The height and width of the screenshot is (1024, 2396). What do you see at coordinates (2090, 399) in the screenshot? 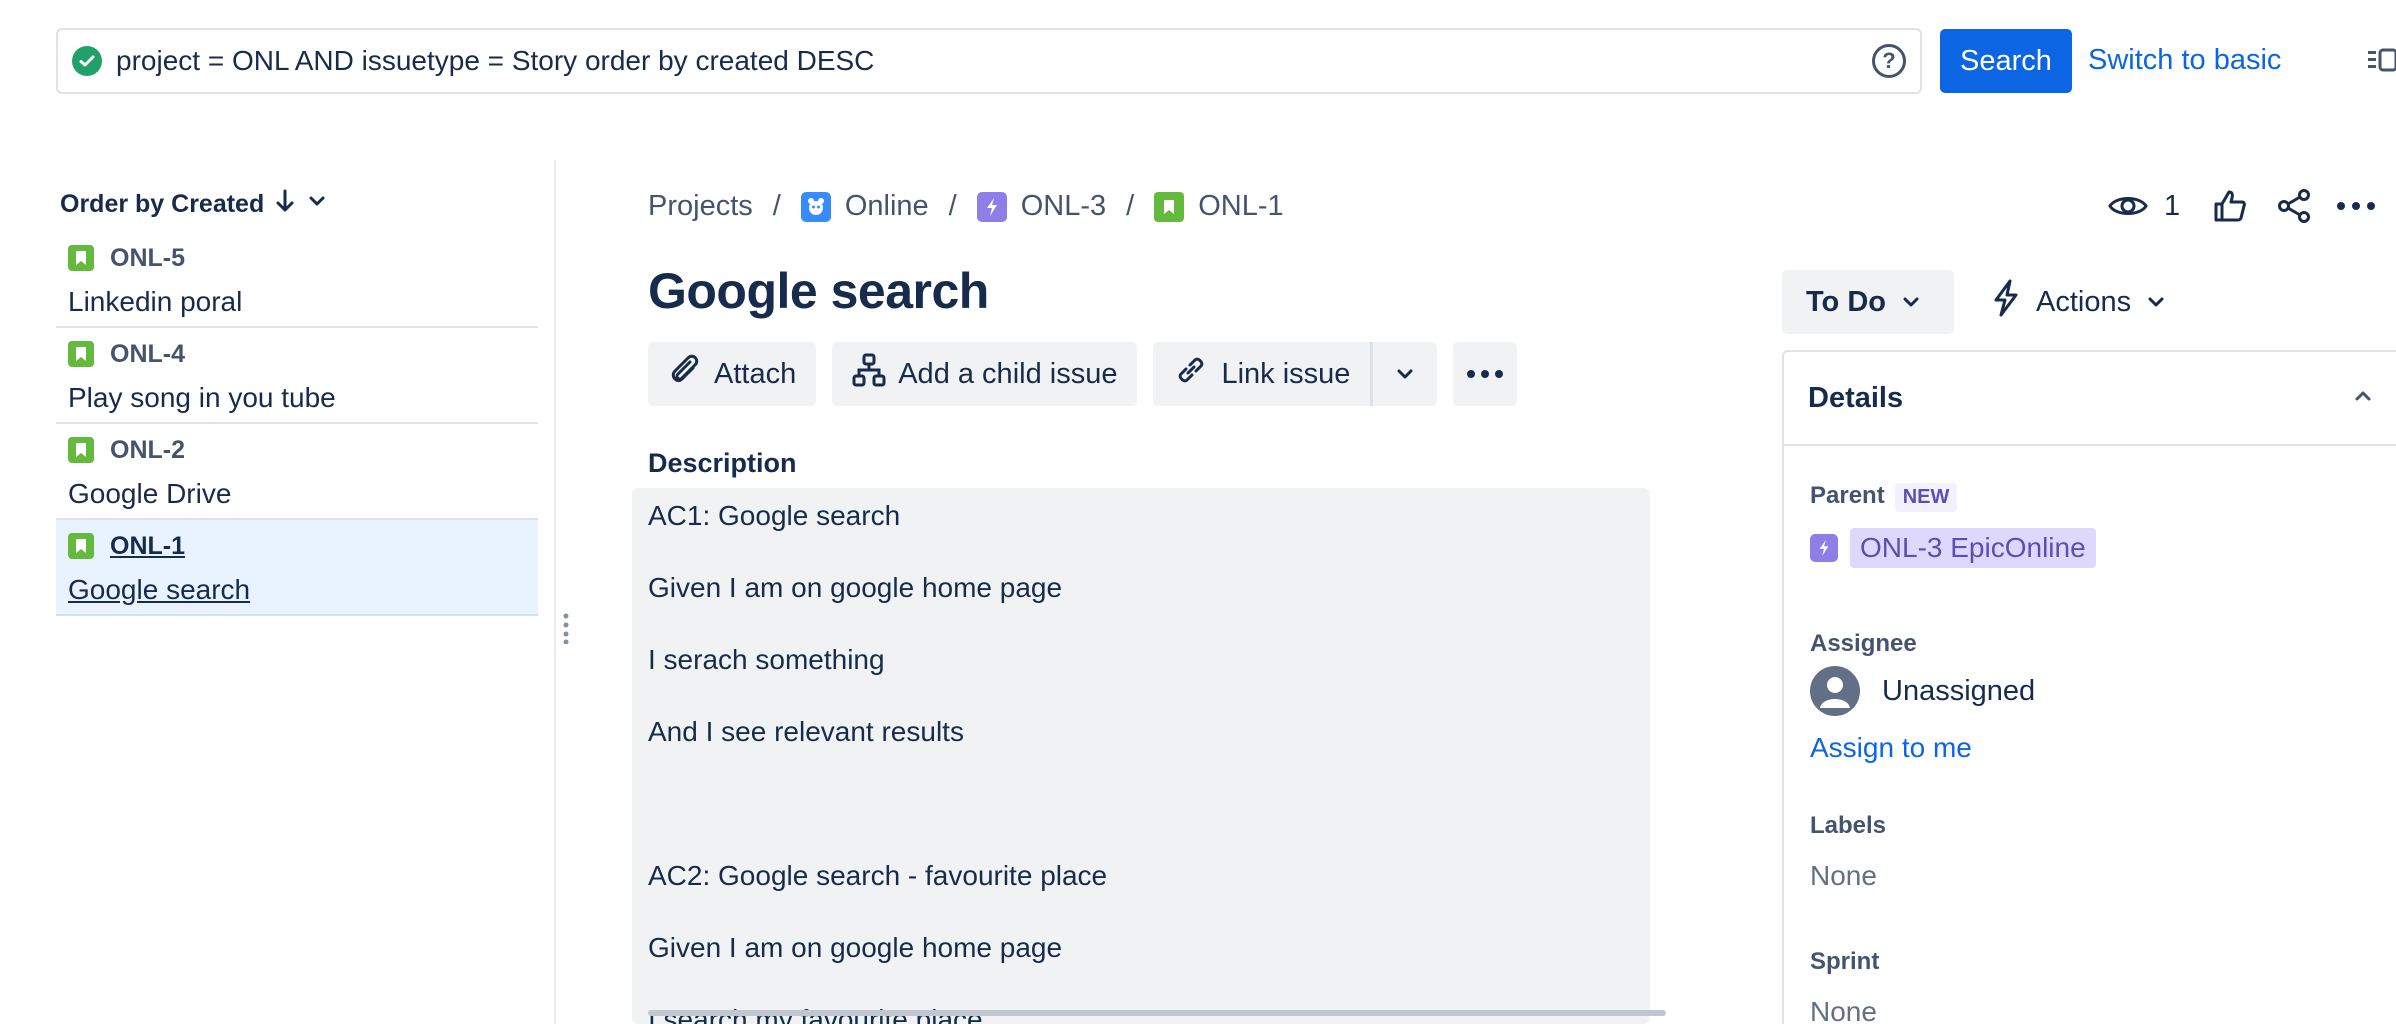
I see `details-header: Details` at bounding box center [2090, 399].